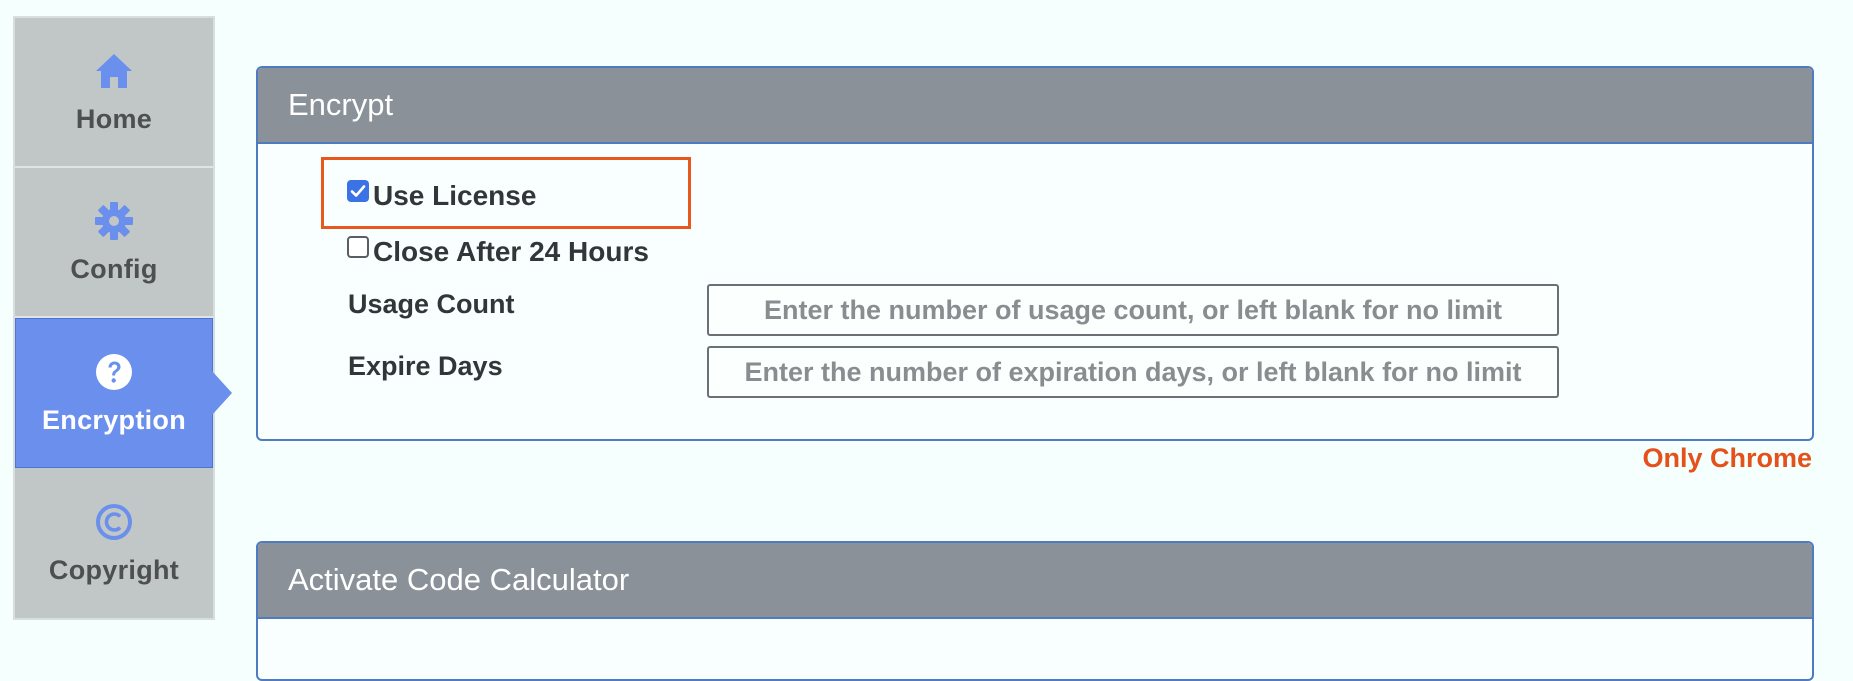 Image resolution: width=1853 pixels, height=681 pixels. I want to click on sidebar-item-encryption: Encryption, so click(123, 393).